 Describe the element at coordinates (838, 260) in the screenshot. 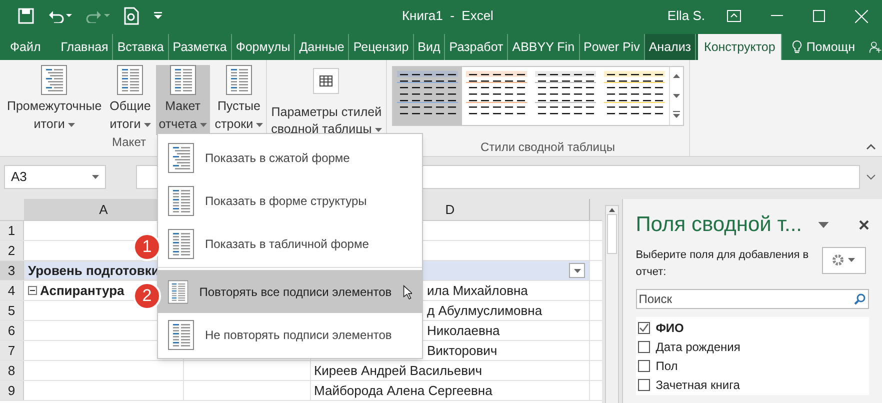

I see `settings-icon` at that location.